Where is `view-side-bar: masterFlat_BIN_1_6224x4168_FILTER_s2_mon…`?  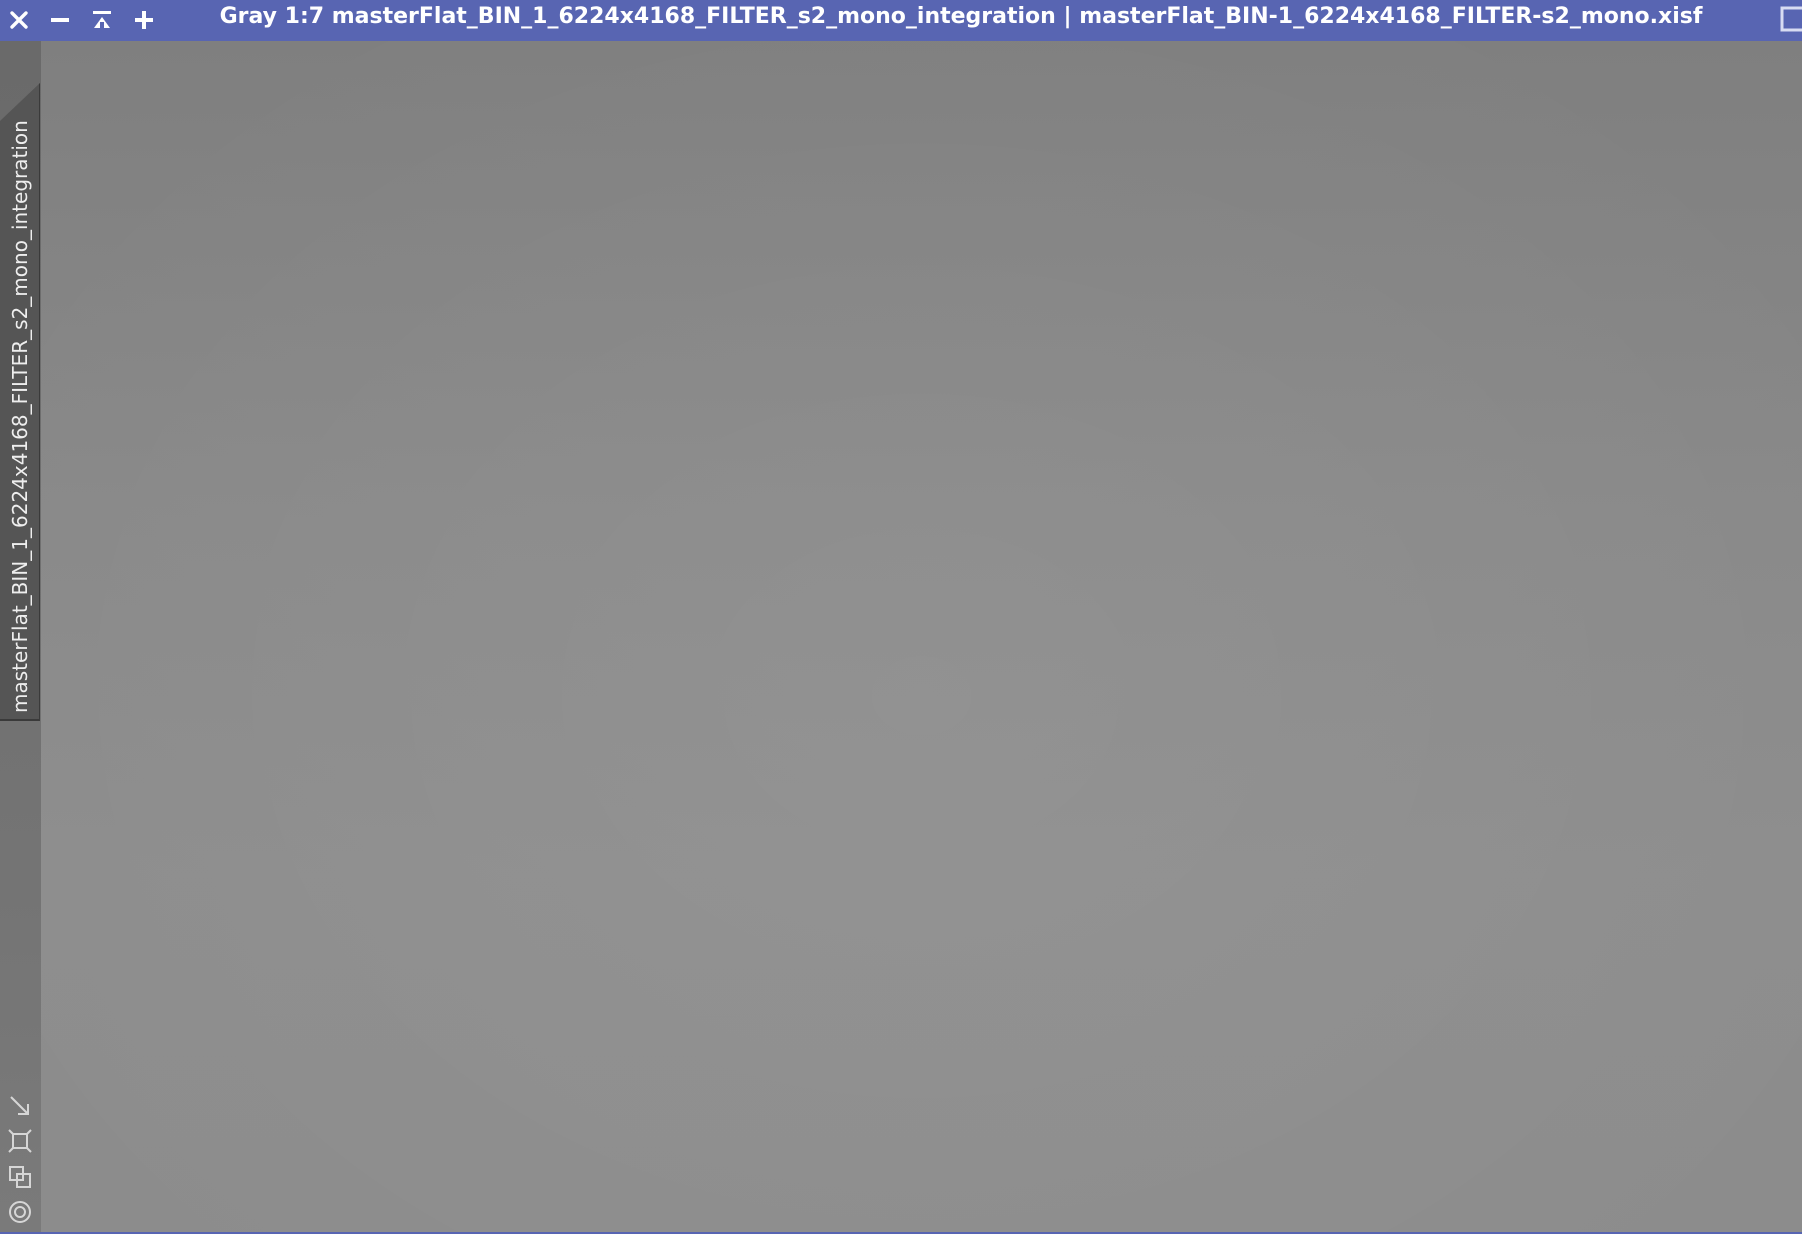 view-side-bar: masterFlat_BIN_1_6224x4168_FILTER_s2_mon… is located at coordinates (20, 637).